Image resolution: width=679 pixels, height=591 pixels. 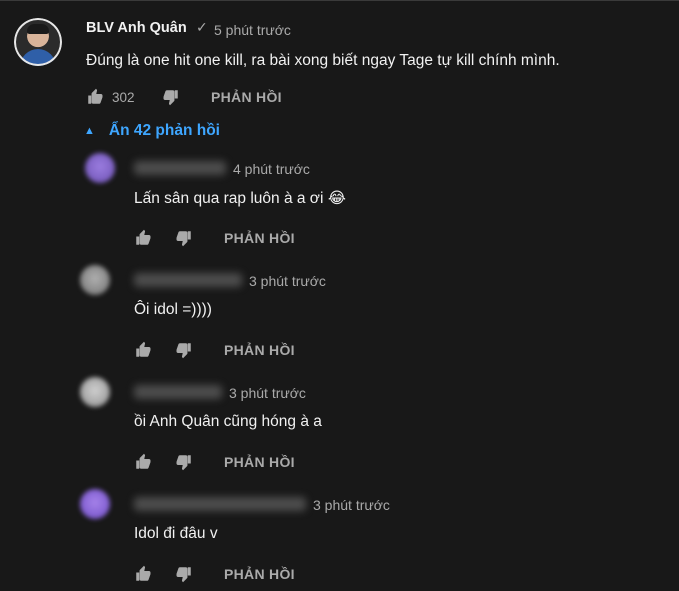 I want to click on hide-replies-toggle: ▲ Ẩn 42 phản hồi, so click(x=152, y=131).